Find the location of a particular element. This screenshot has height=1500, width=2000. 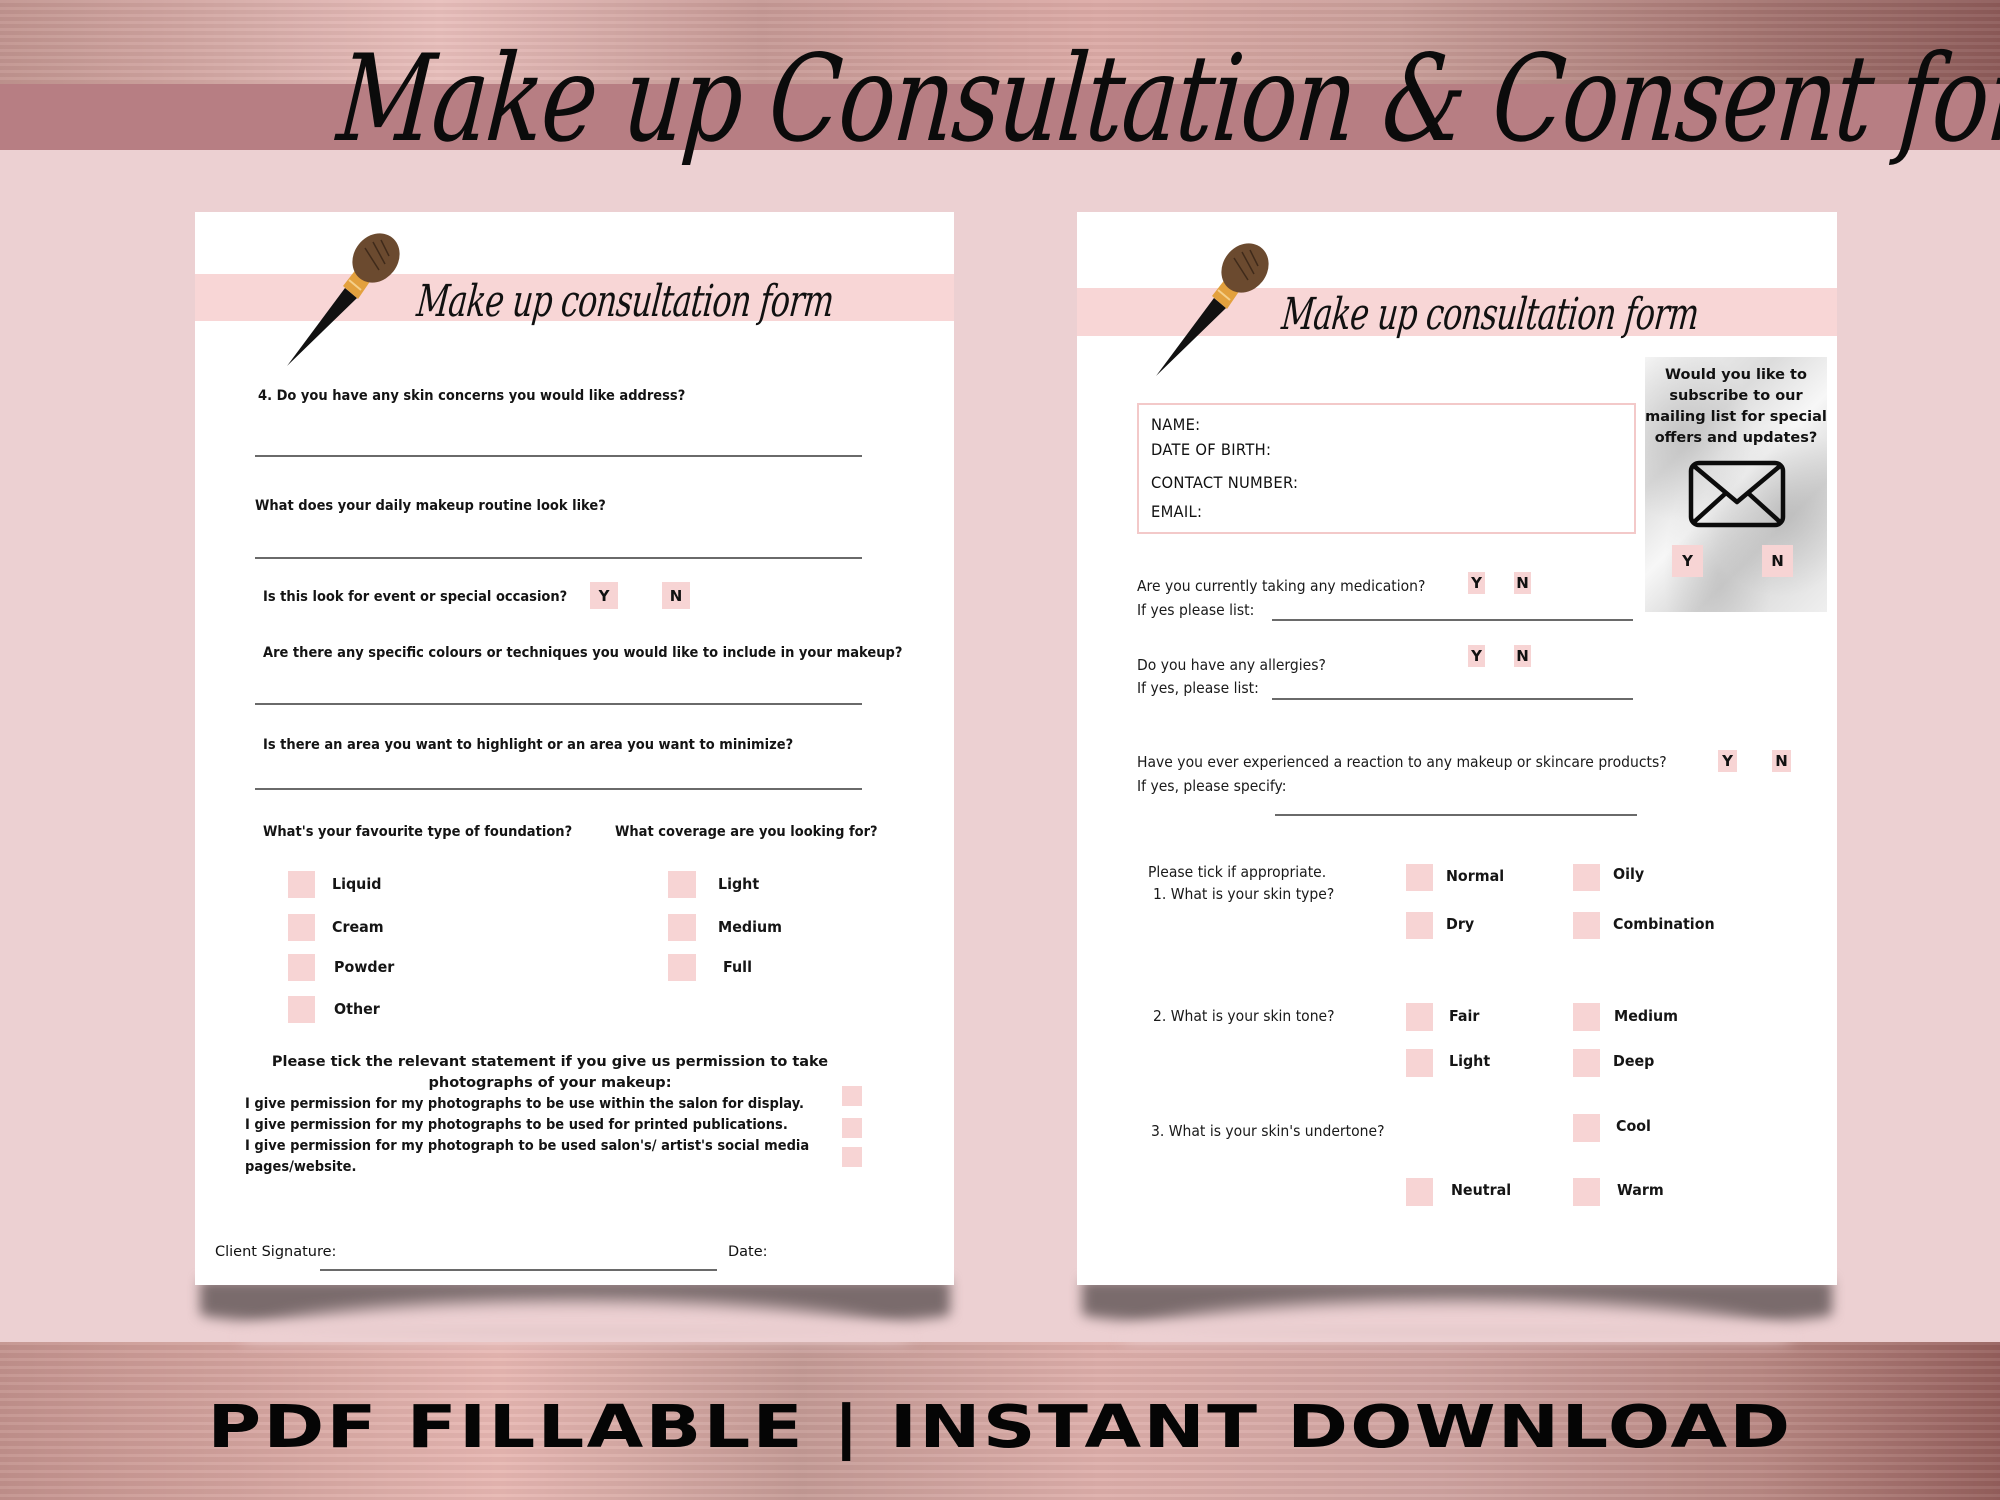

coverage-light-label: Light is located at coordinates (739, 884).